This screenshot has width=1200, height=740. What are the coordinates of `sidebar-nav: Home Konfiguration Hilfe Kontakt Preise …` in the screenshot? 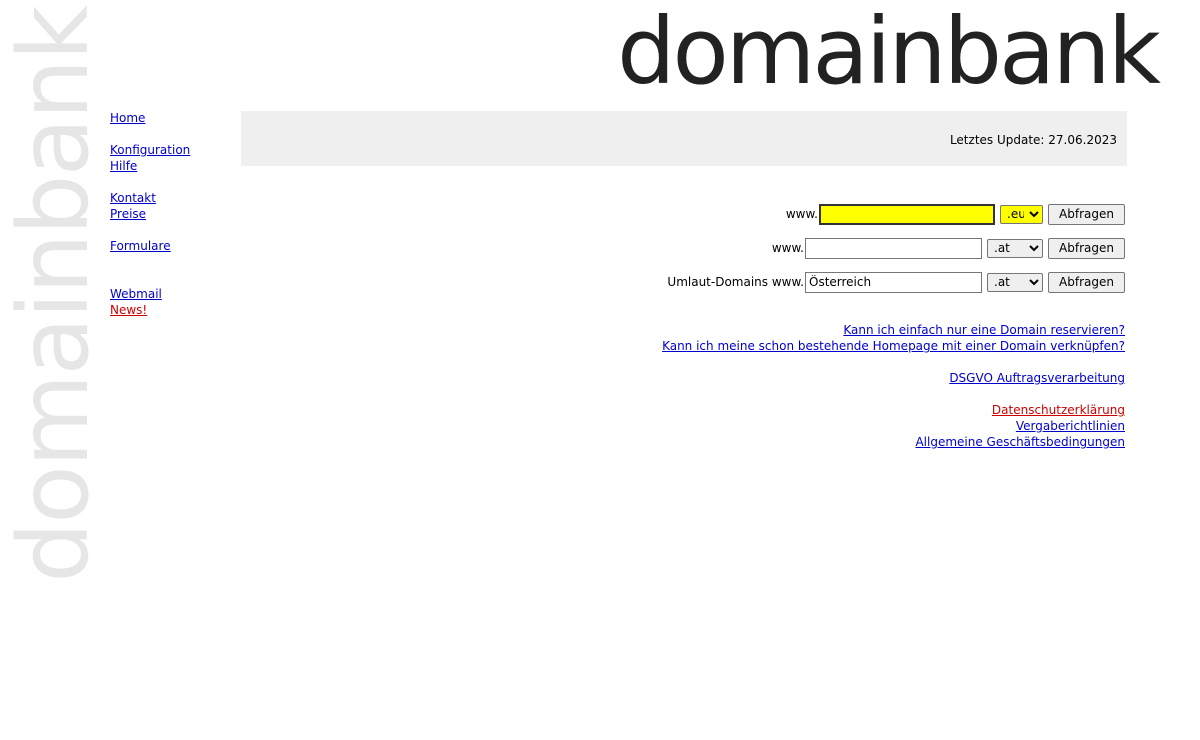 It's located at (150, 214).